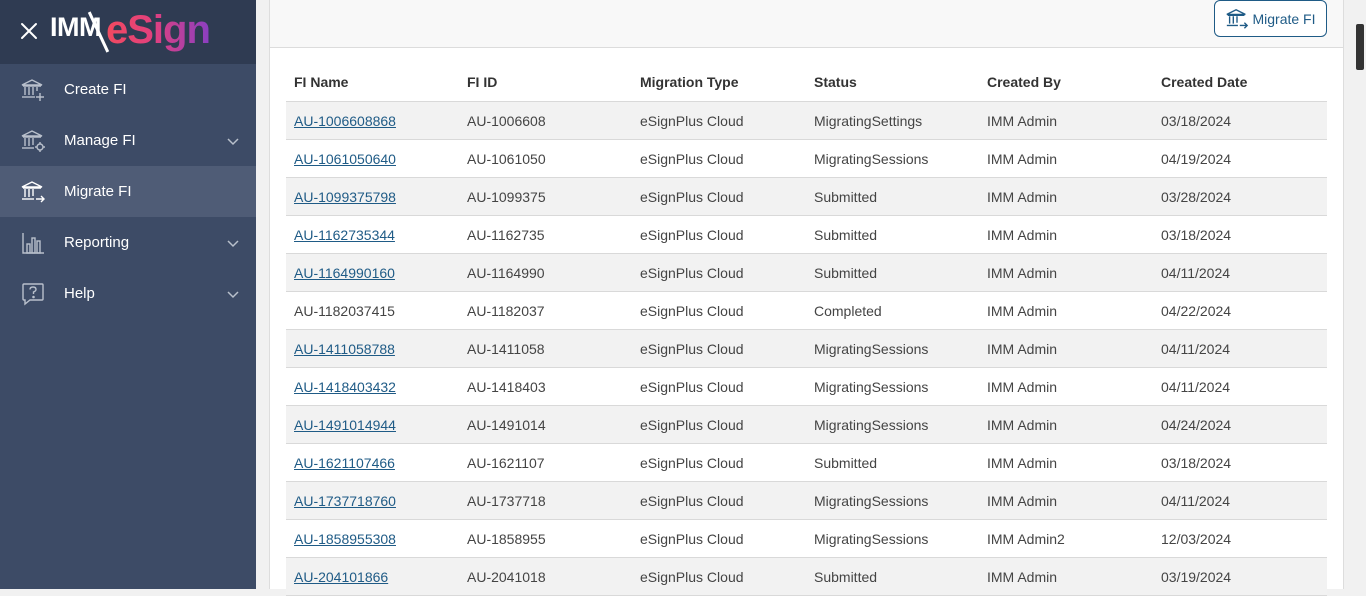 This screenshot has width=1366, height=596. What do you see at coordinates (79, 293) in the screenshot?
I see `sidebar-item-label: Help` at bounding box center [79, 293].